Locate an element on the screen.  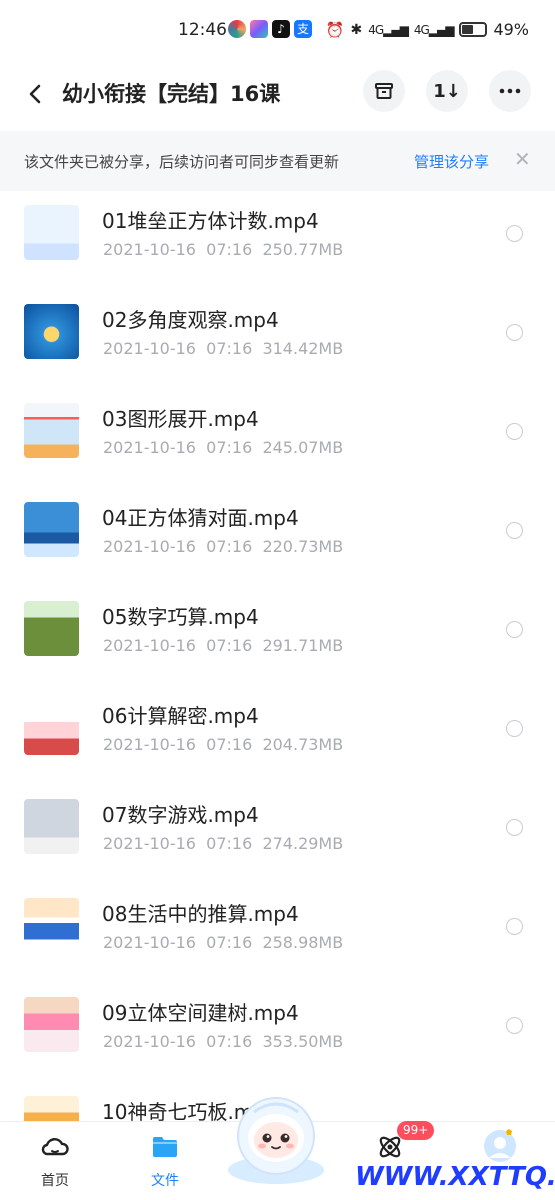
share-banner: 该文件夹已被分享，后续访问者可同步查看更新 管理该分享 ✕ is located at coordinates (277, 161).